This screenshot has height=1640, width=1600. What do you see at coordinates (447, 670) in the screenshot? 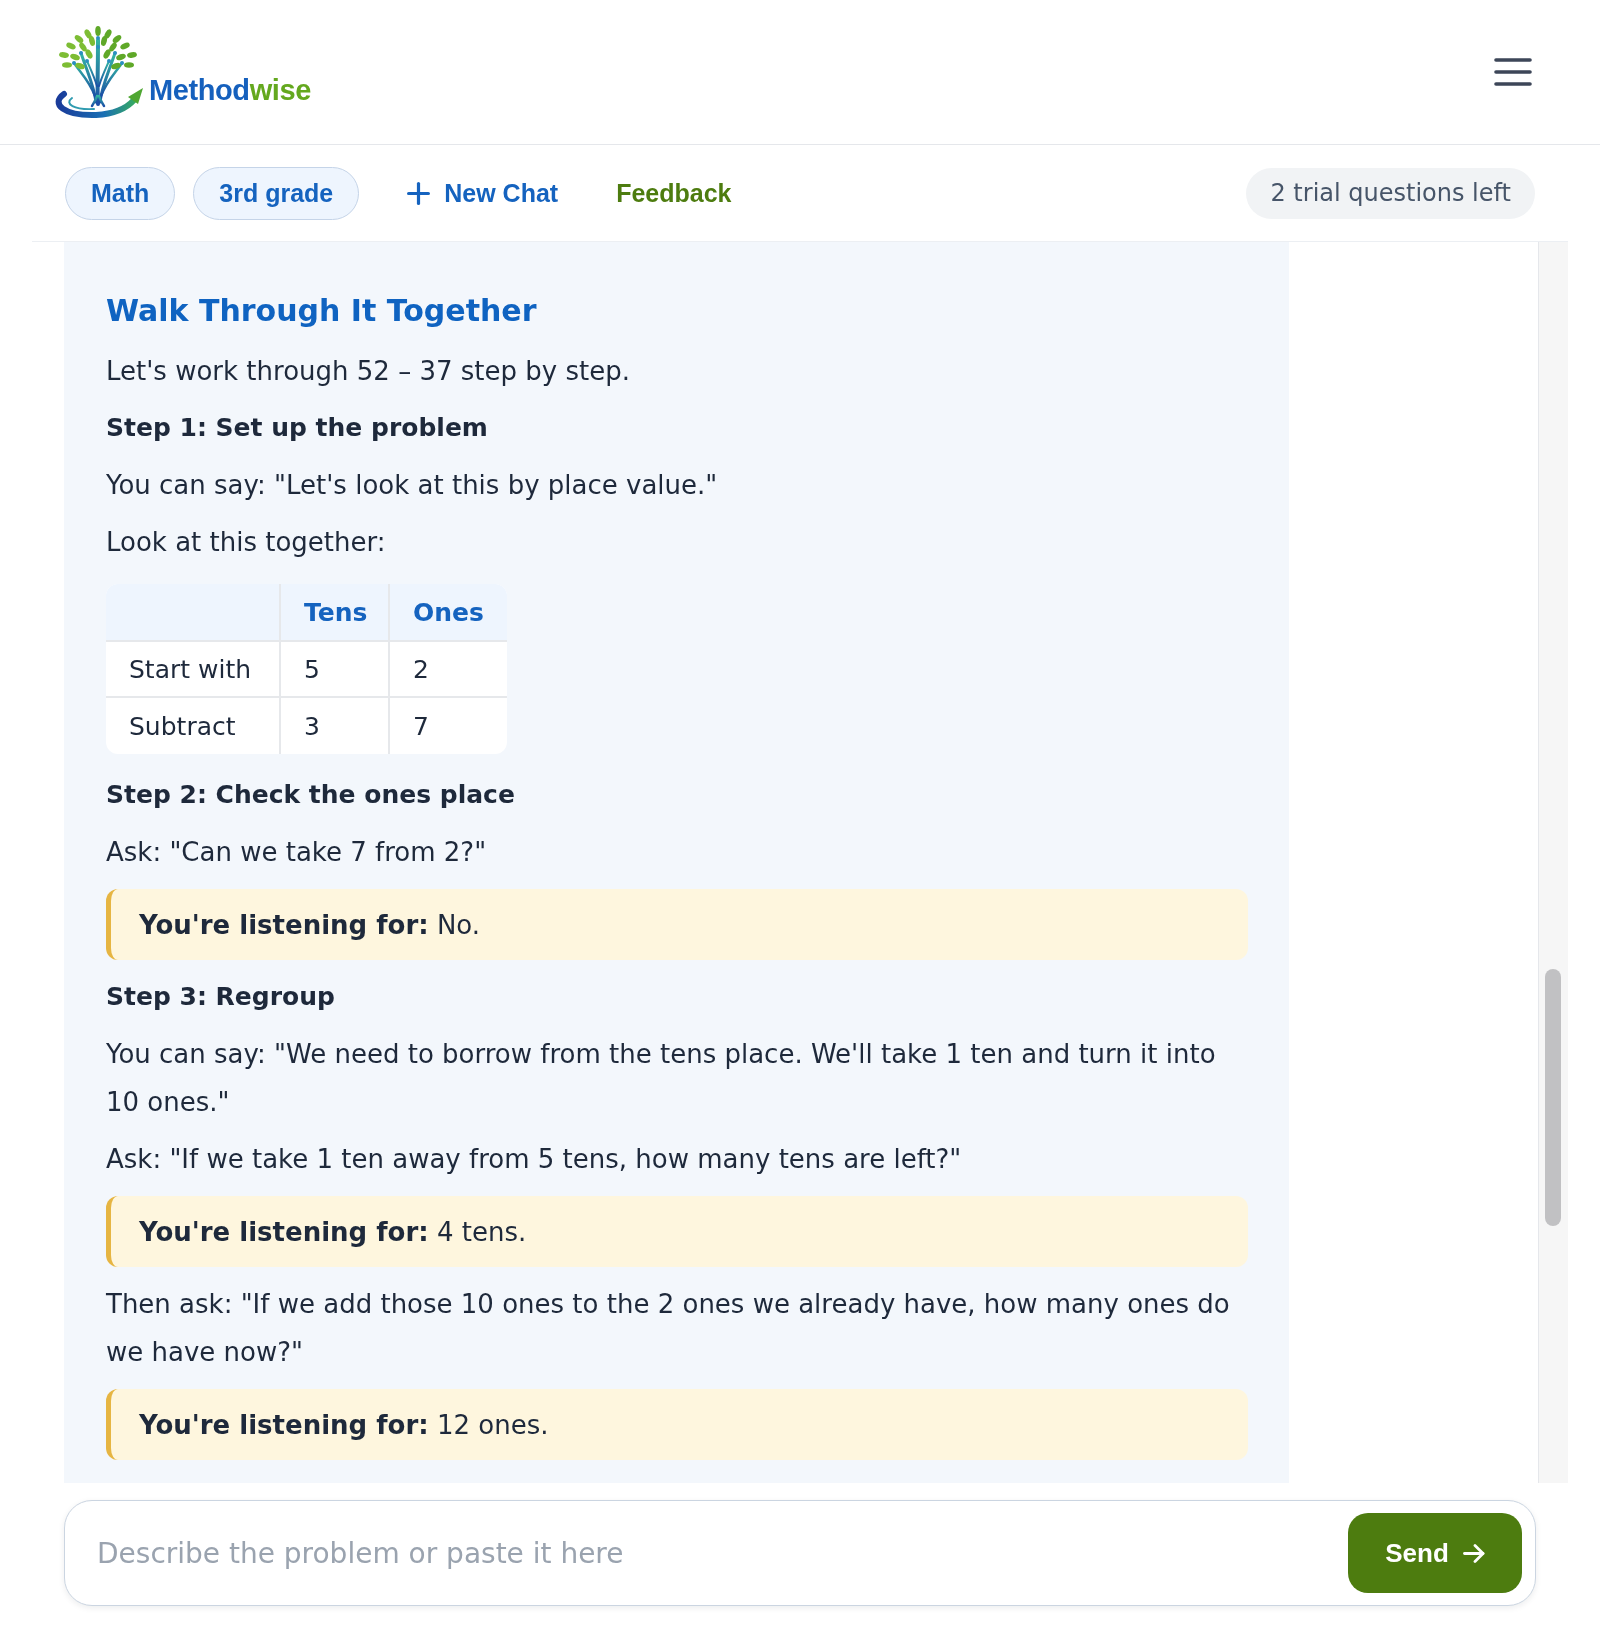
I see `table-cell: 2` at bounding box center [447, 670].